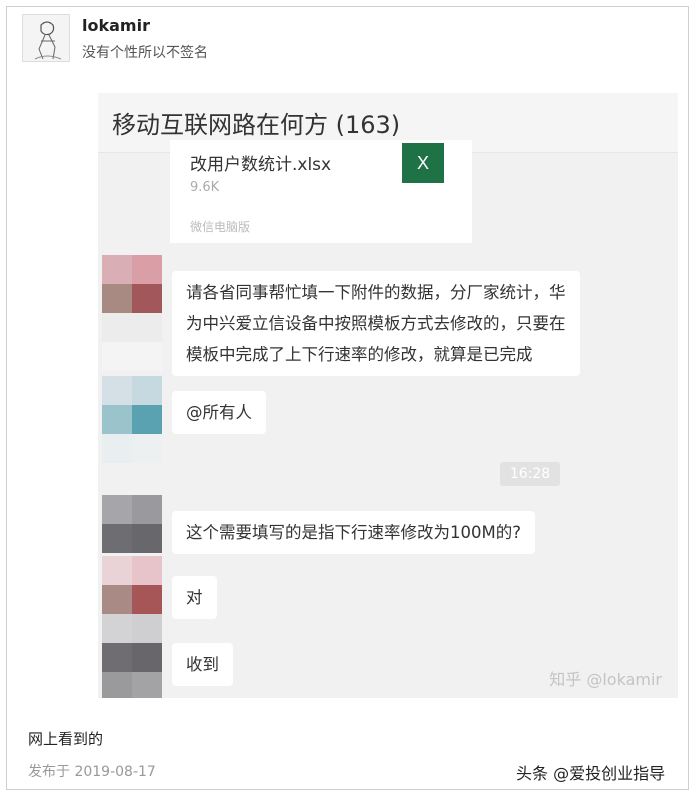 This screenshot has height=796, width=695. I want to click on message-timestamp: 16:28, so click(530, 474).